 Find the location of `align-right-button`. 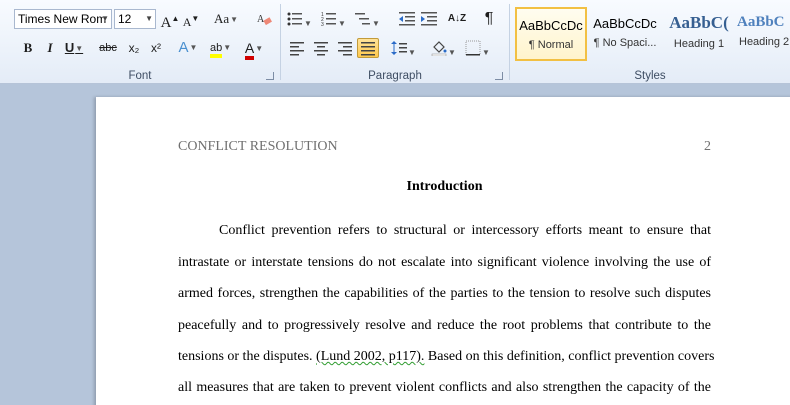

align-right-button is located at coordinates (345, 48).